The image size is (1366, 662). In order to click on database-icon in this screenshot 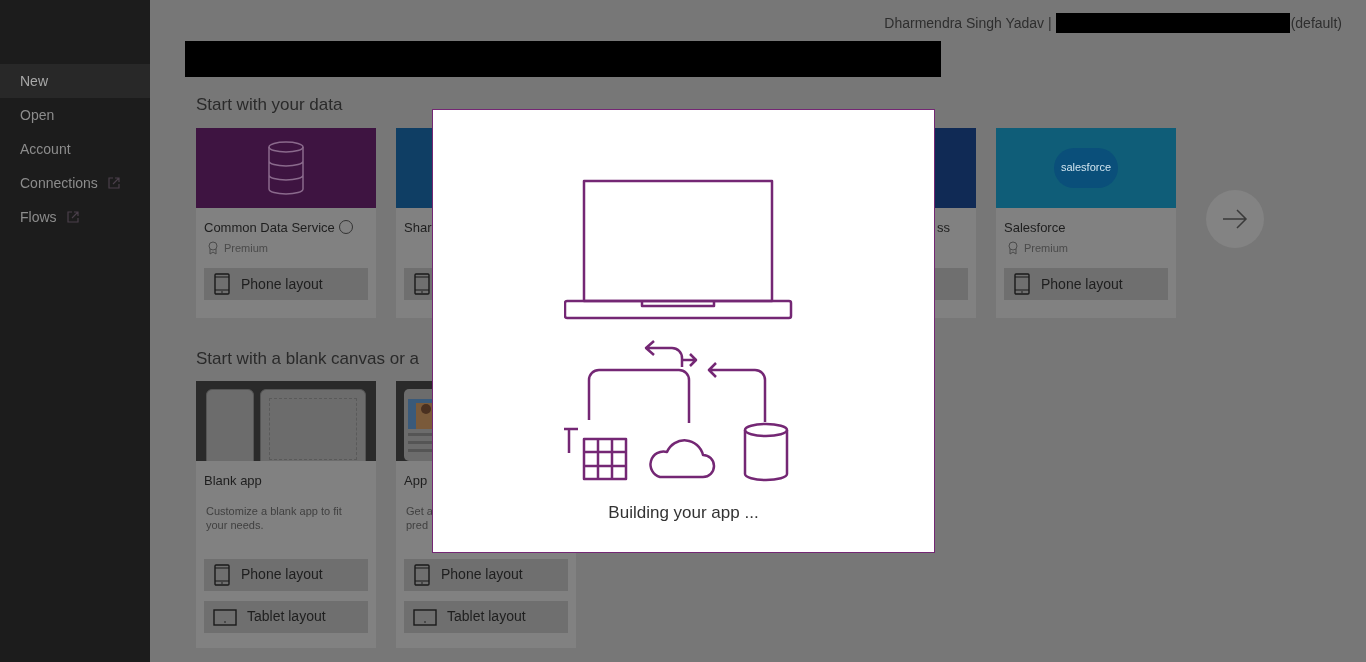, I will do `click(286, 167)`.